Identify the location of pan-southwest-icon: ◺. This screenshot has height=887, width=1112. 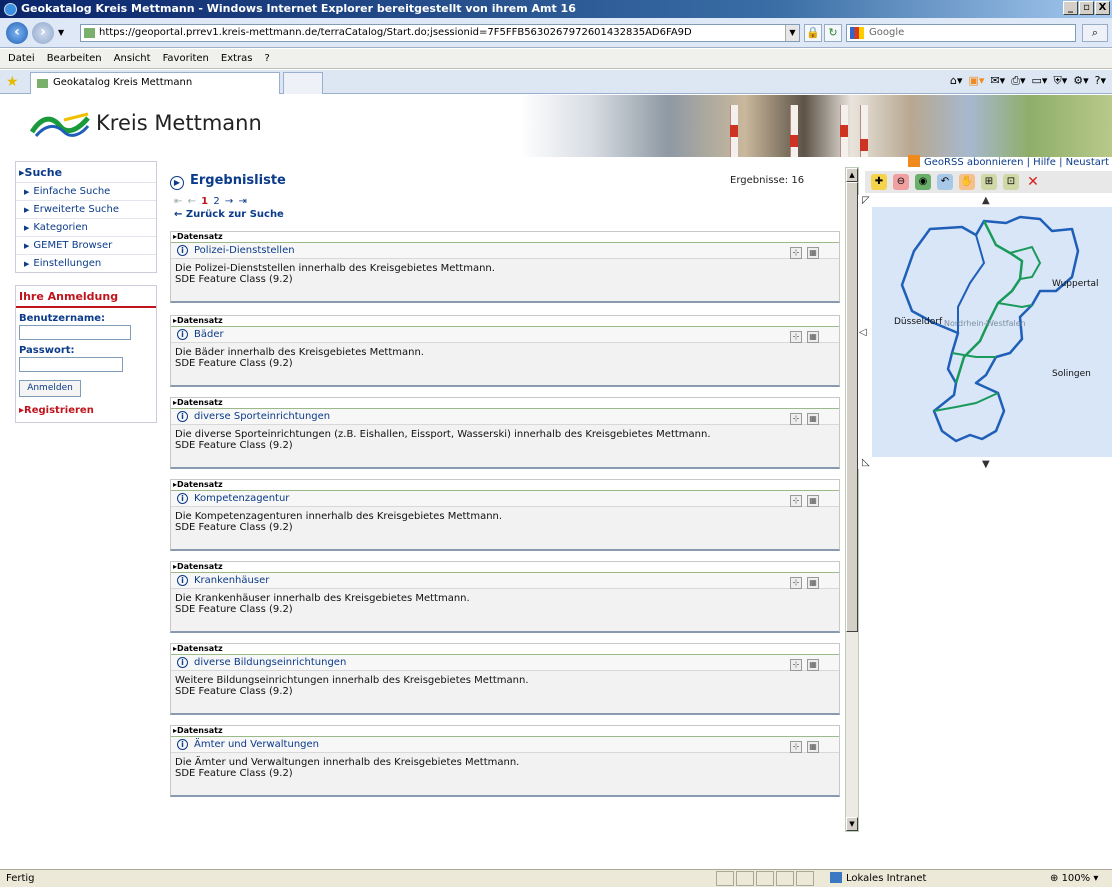
(866, 462).